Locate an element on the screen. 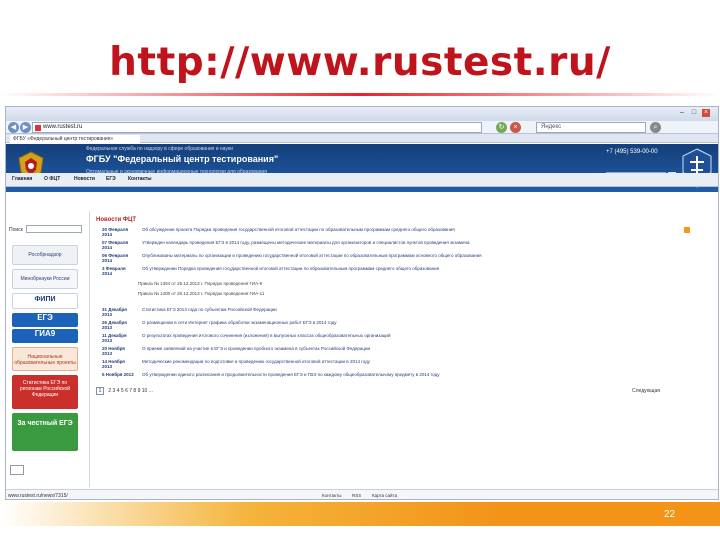 This screenshot has height=540, width=720. browser-search-input: Яндекс is located at coordinates (591, 127).